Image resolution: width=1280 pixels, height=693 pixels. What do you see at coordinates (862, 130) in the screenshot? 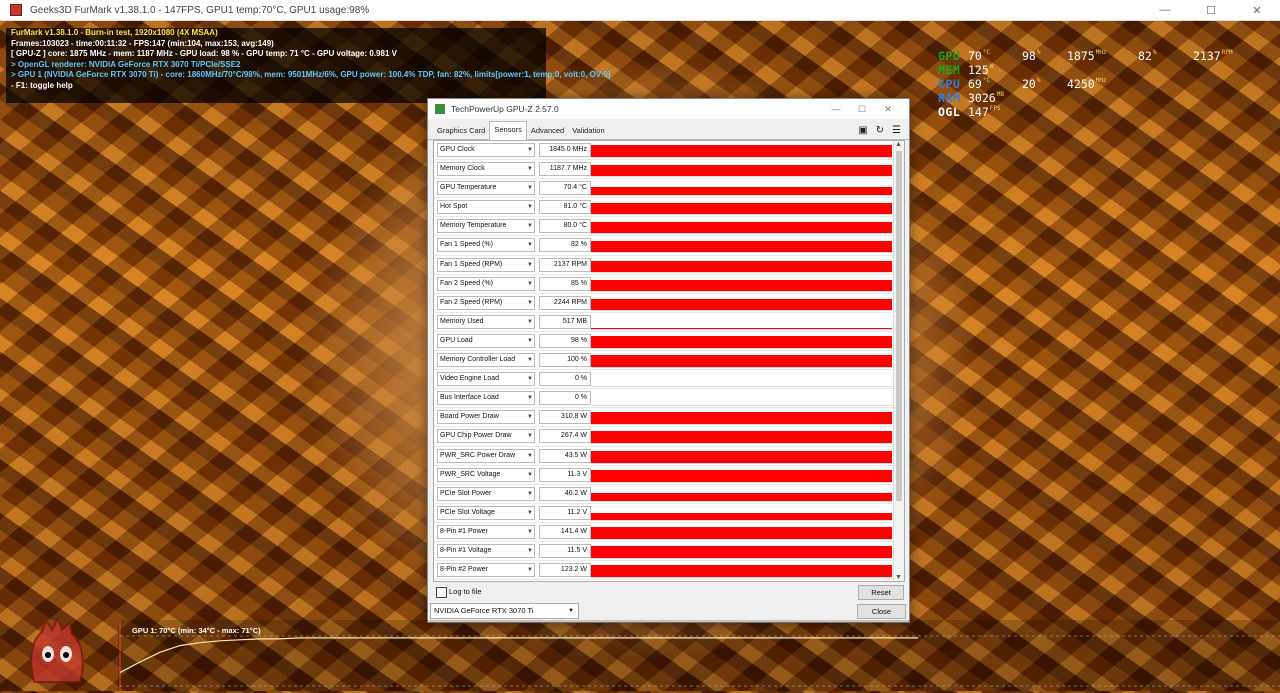
I see `camera-icon: ▣` at bounding box center [862, 130].